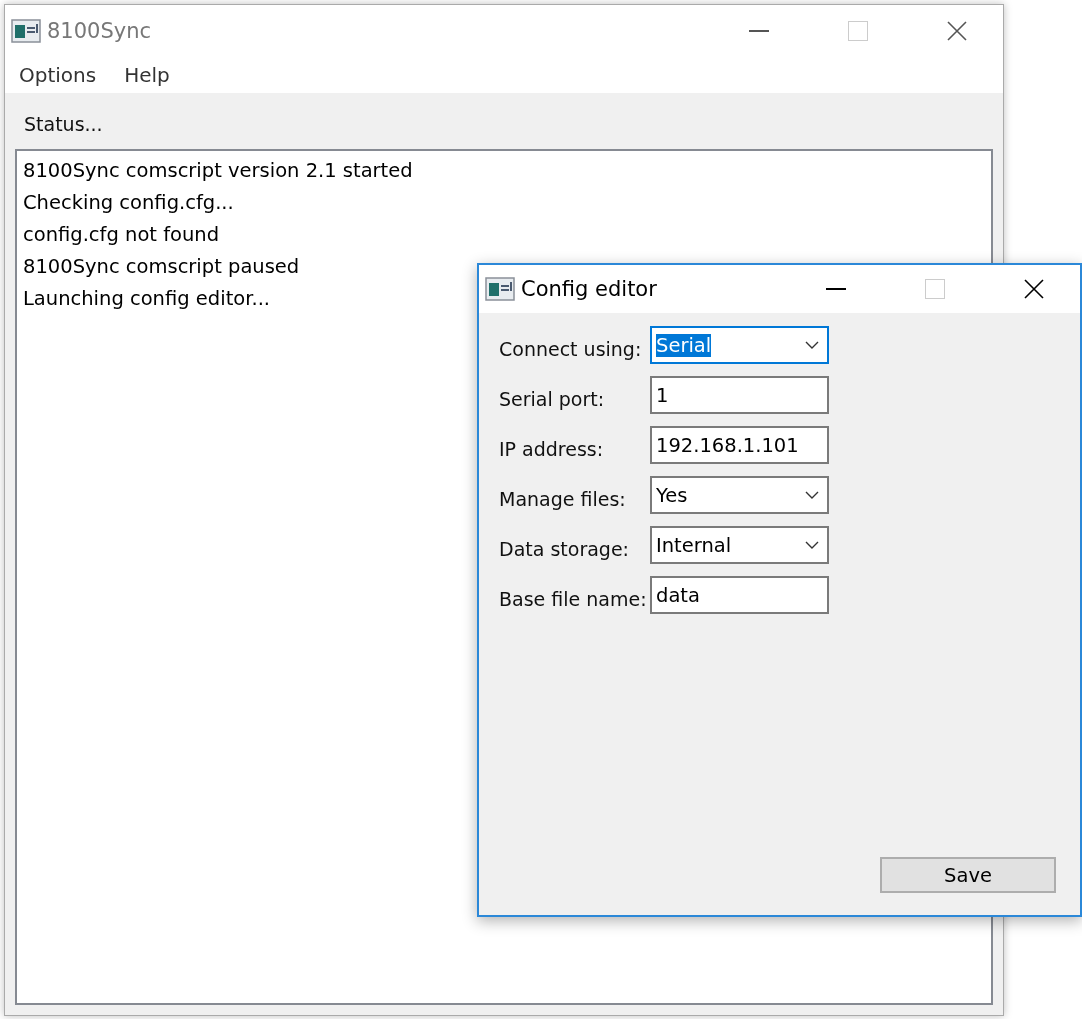  I want to click on menu-item: Options, so click(58, 75).